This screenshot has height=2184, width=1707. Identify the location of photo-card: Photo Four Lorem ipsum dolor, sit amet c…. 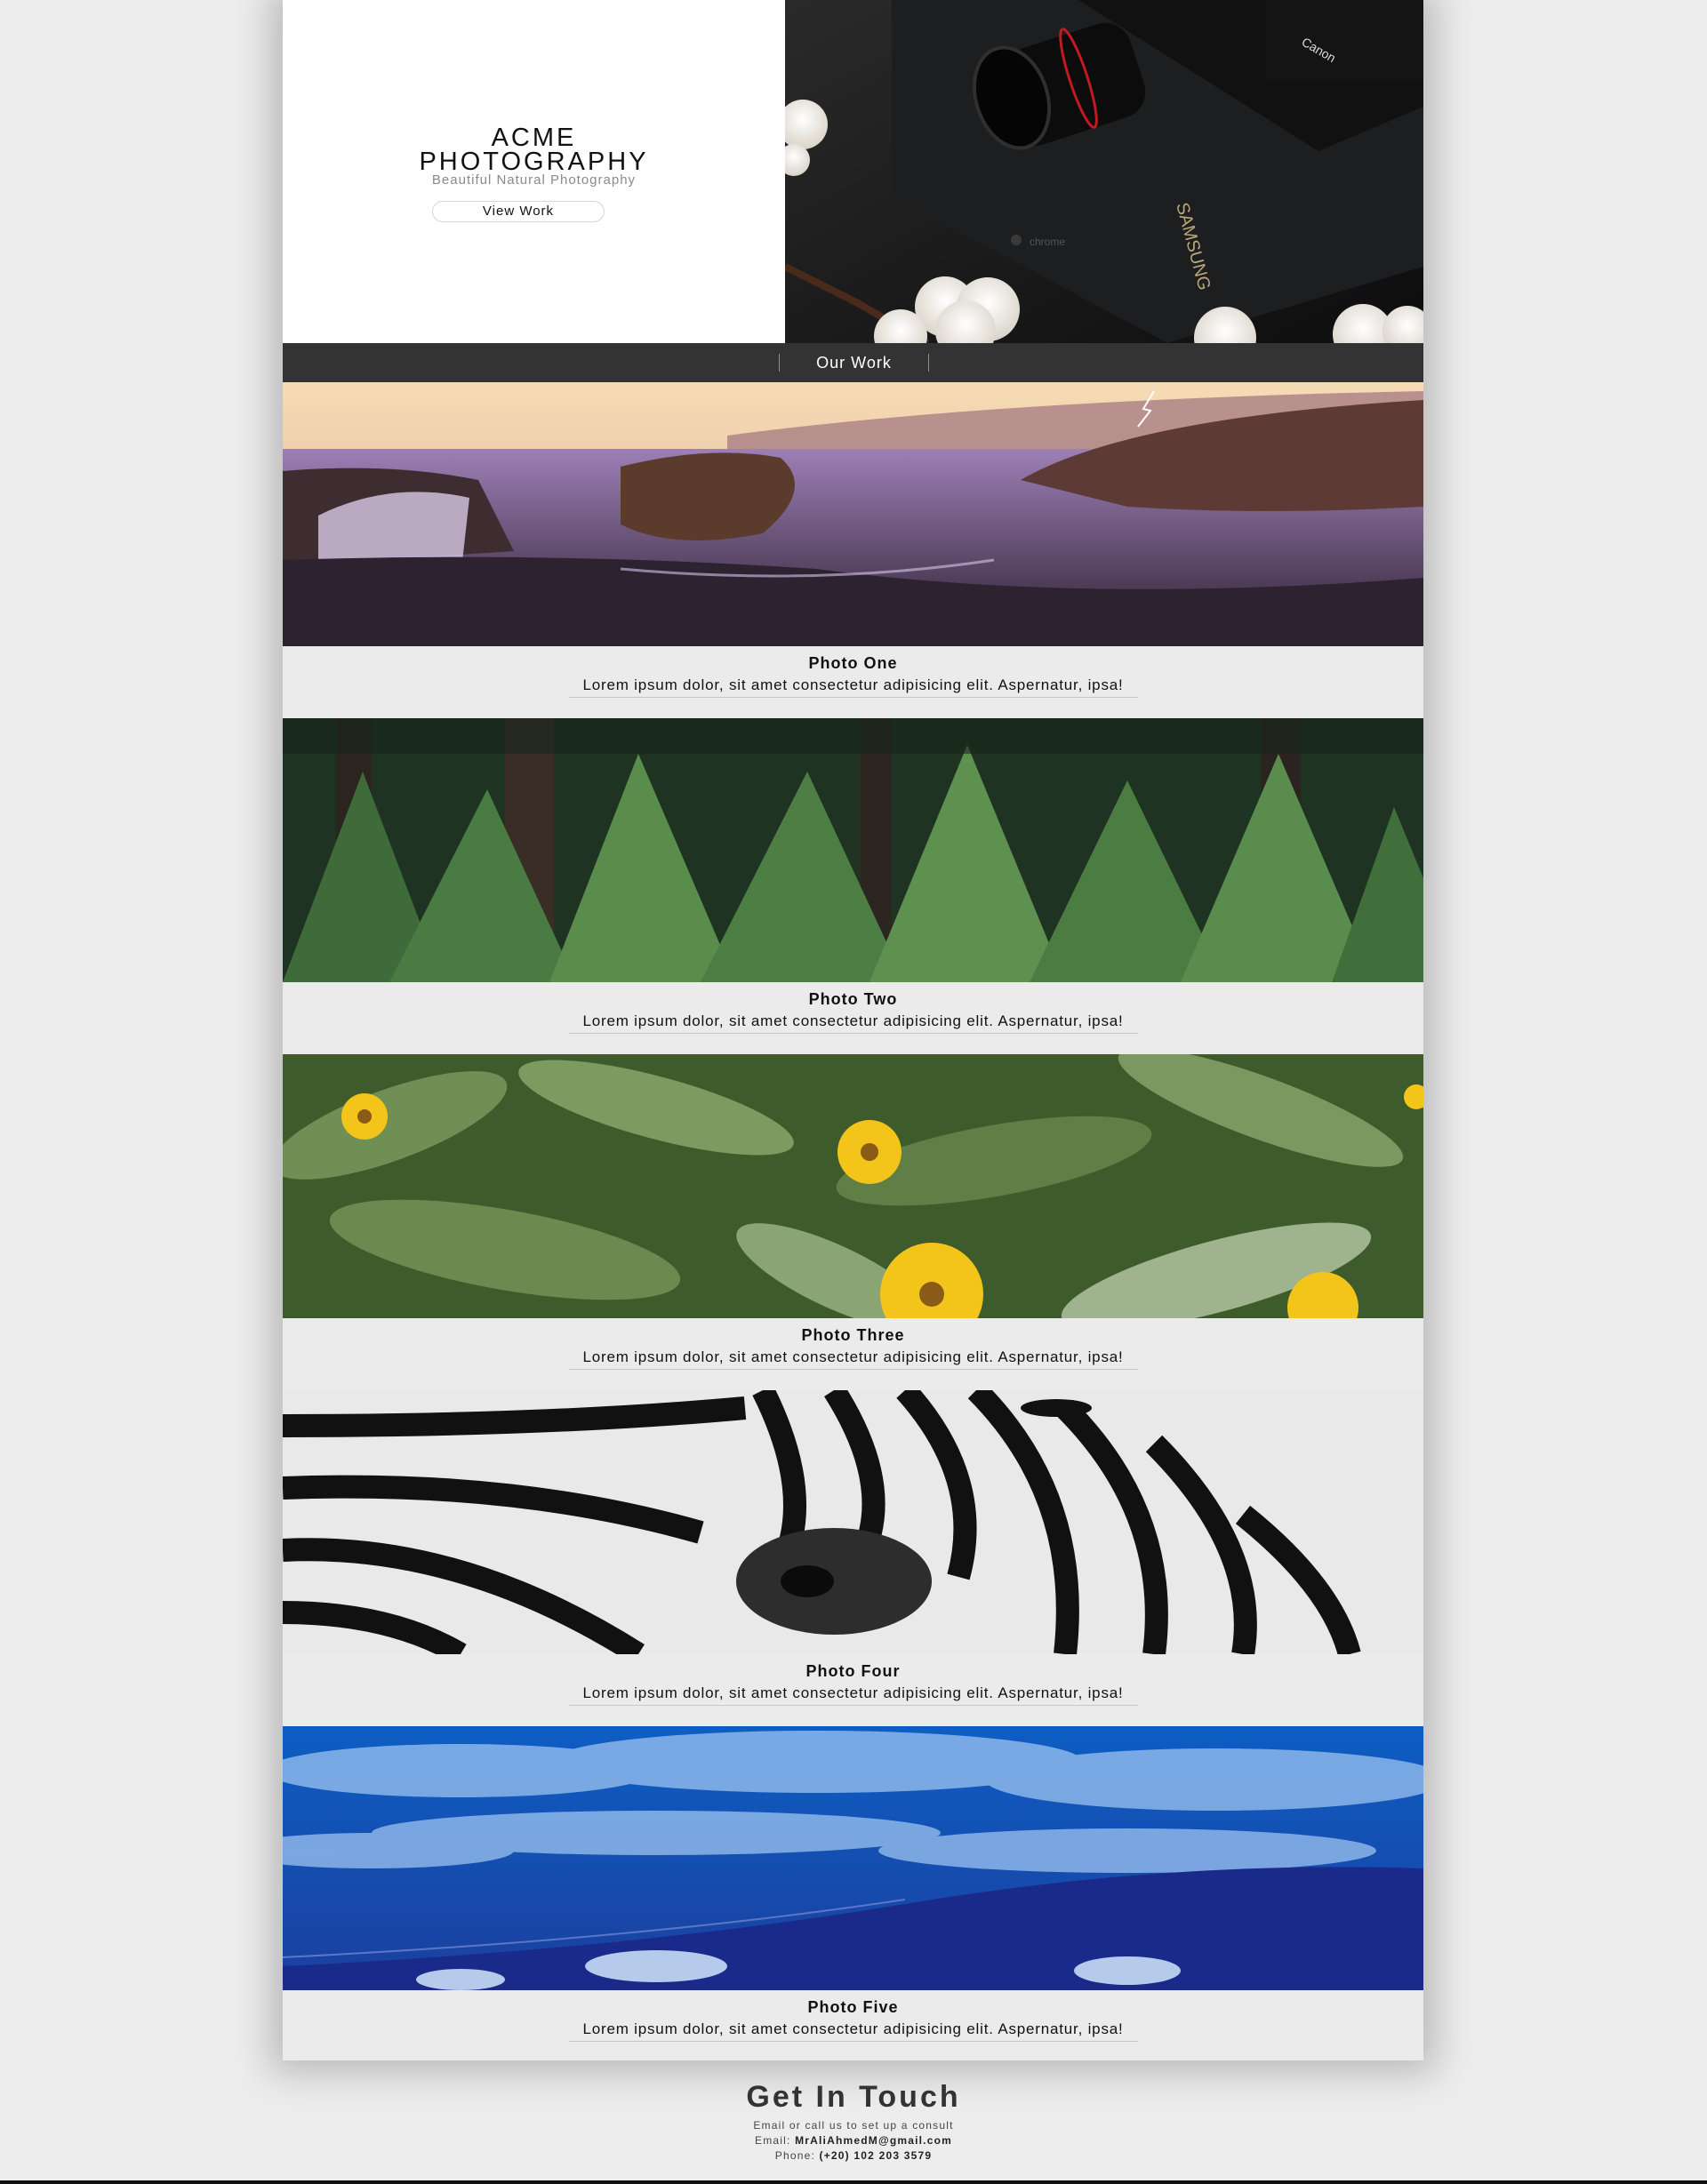
(853, 1558).